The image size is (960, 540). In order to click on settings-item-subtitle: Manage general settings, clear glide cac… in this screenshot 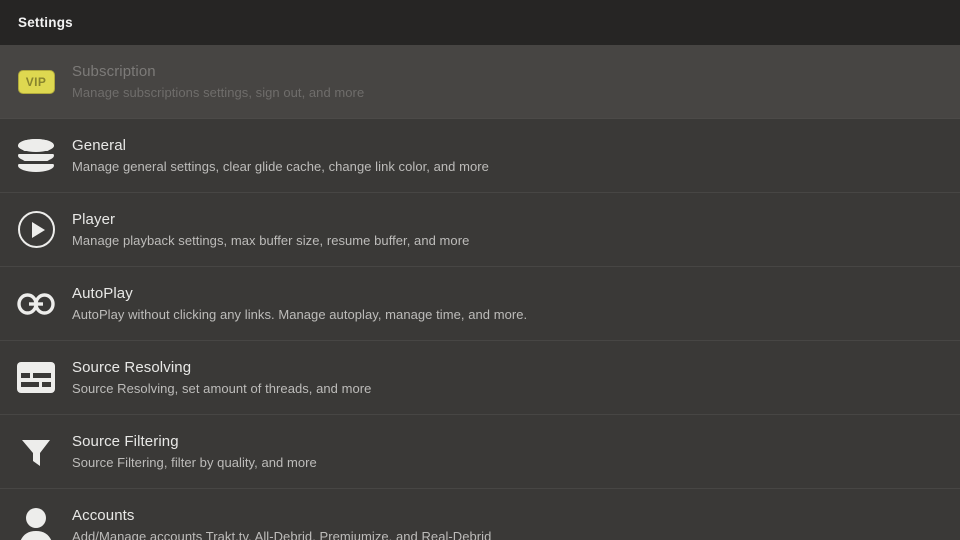, I will do `click(280, 166)`.